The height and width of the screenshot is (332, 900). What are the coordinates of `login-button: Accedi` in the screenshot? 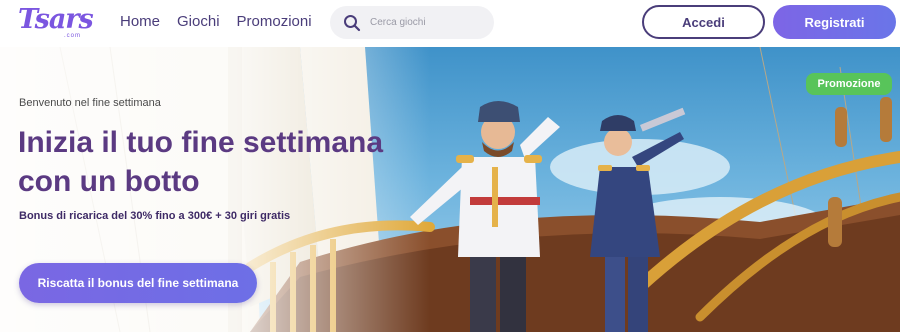 It's located at (703, 22).